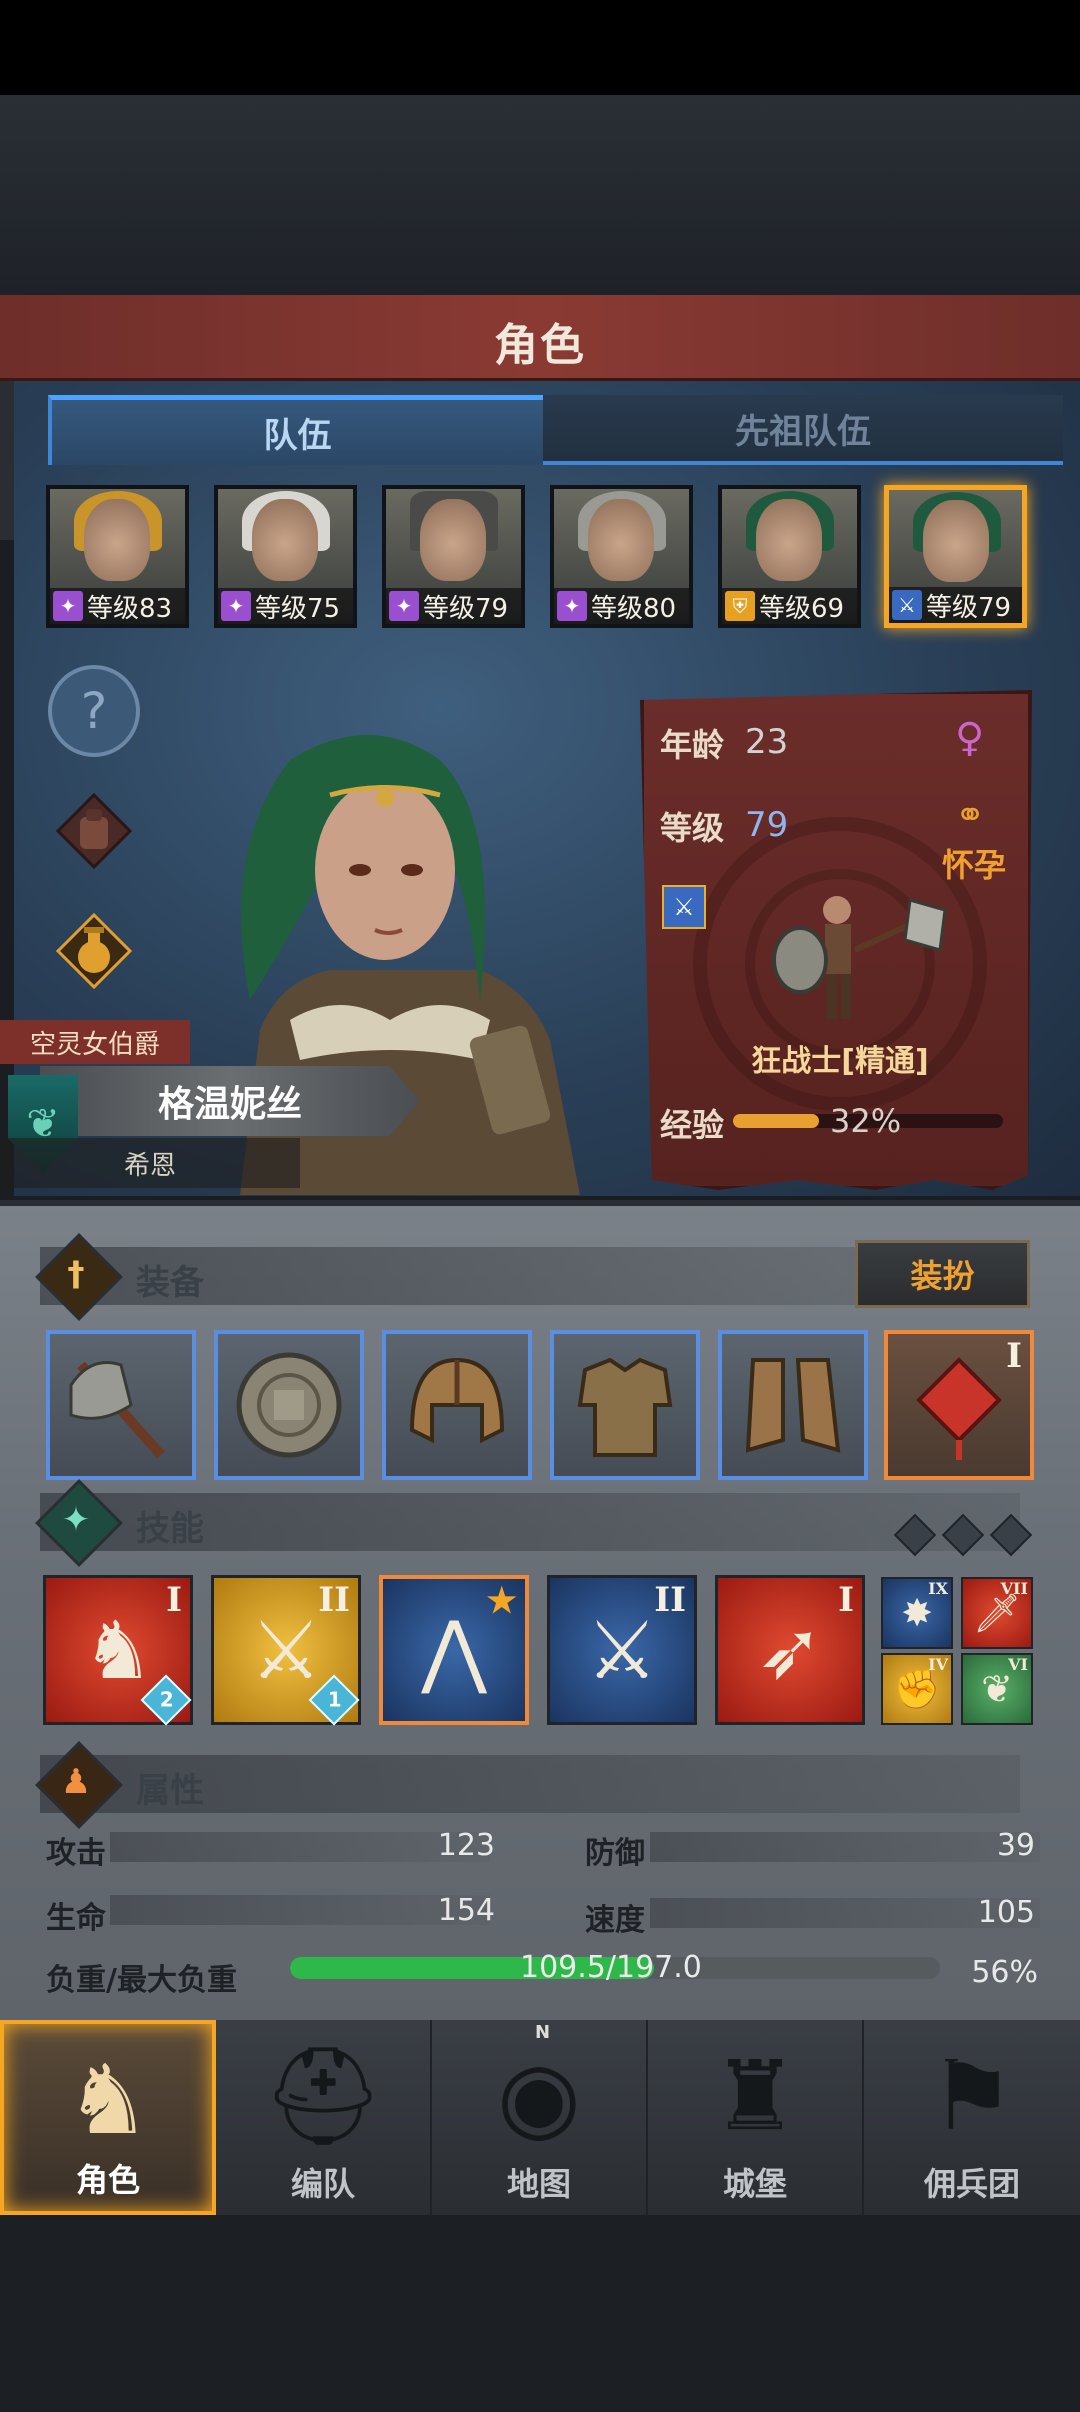 This screenshot has height=2412, width=1080. I want to click on equip-slot-shield, so click(289, 1405).